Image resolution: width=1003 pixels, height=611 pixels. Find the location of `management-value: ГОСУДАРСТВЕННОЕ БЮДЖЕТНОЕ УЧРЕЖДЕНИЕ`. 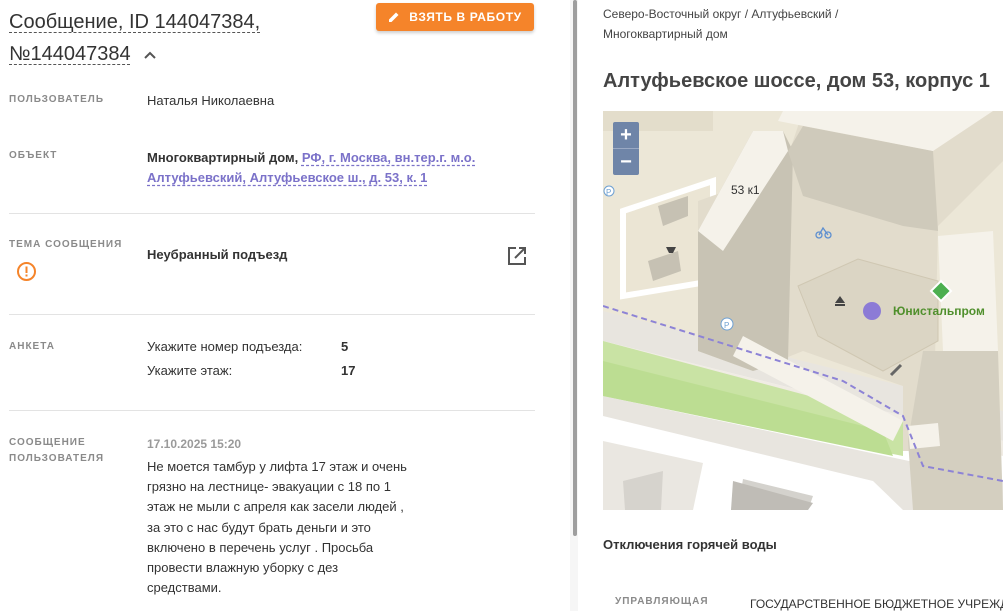

management-value: ГОСУДАРСТВЕННОЕ БЮДЖЕТНОЕ УЧРЕЖДЕНИЕ is located at coordinates (876, 604).